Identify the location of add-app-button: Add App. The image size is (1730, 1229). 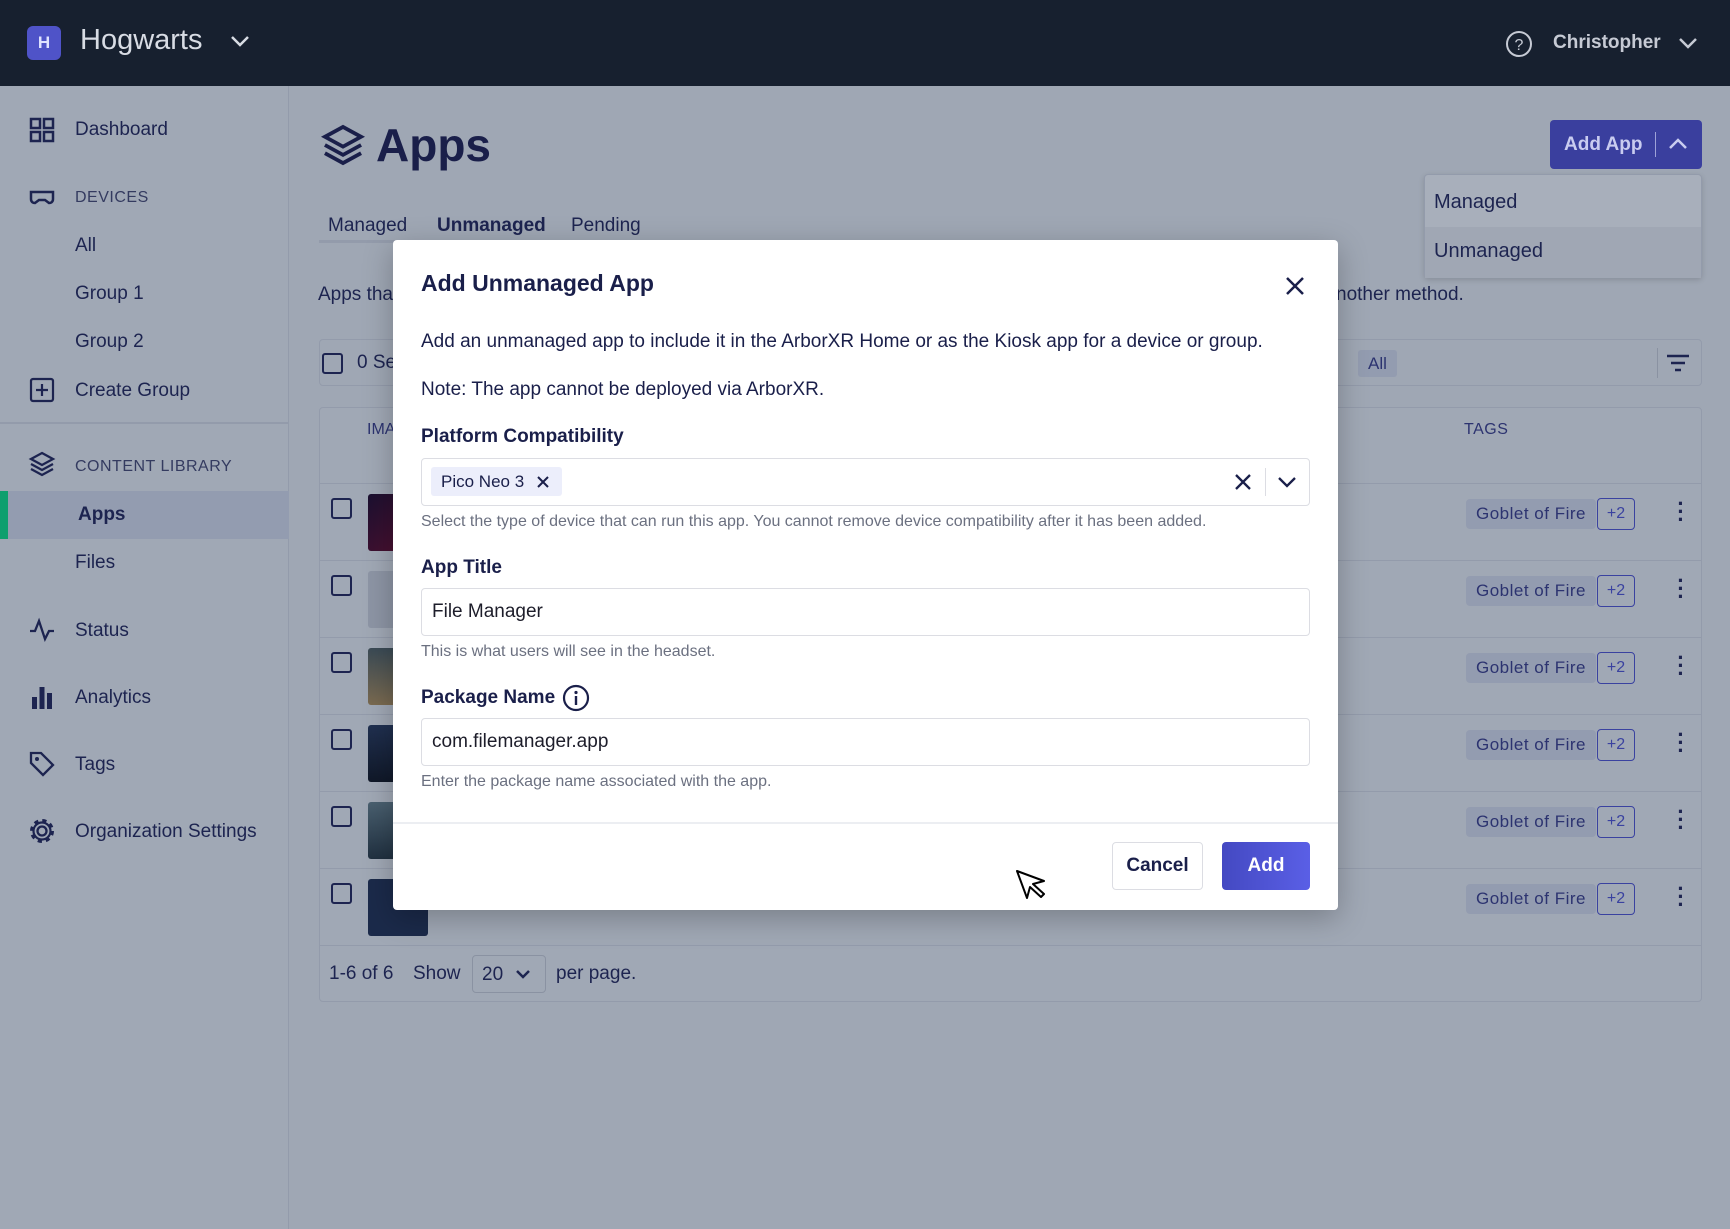
(1626, 144).